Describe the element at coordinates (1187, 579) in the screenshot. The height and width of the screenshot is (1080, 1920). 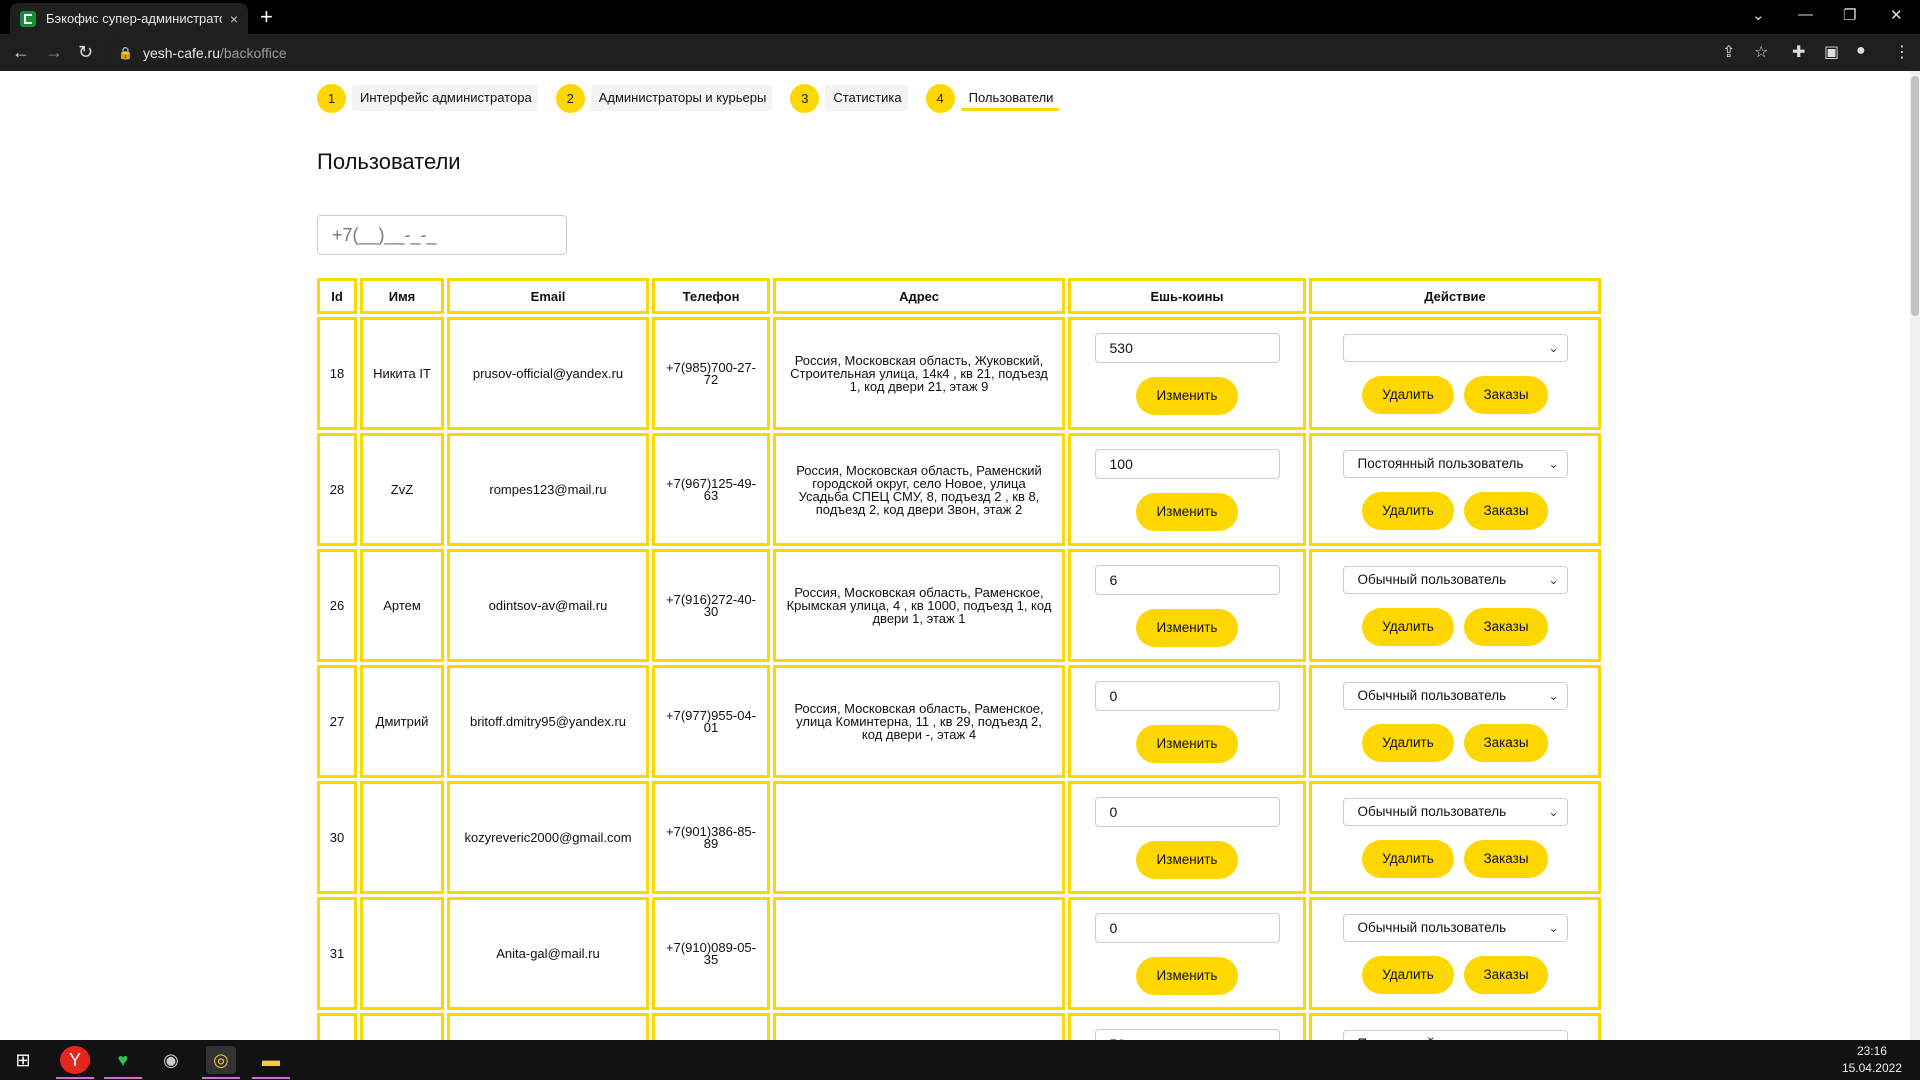
I see `coins-input: 6` at that location.